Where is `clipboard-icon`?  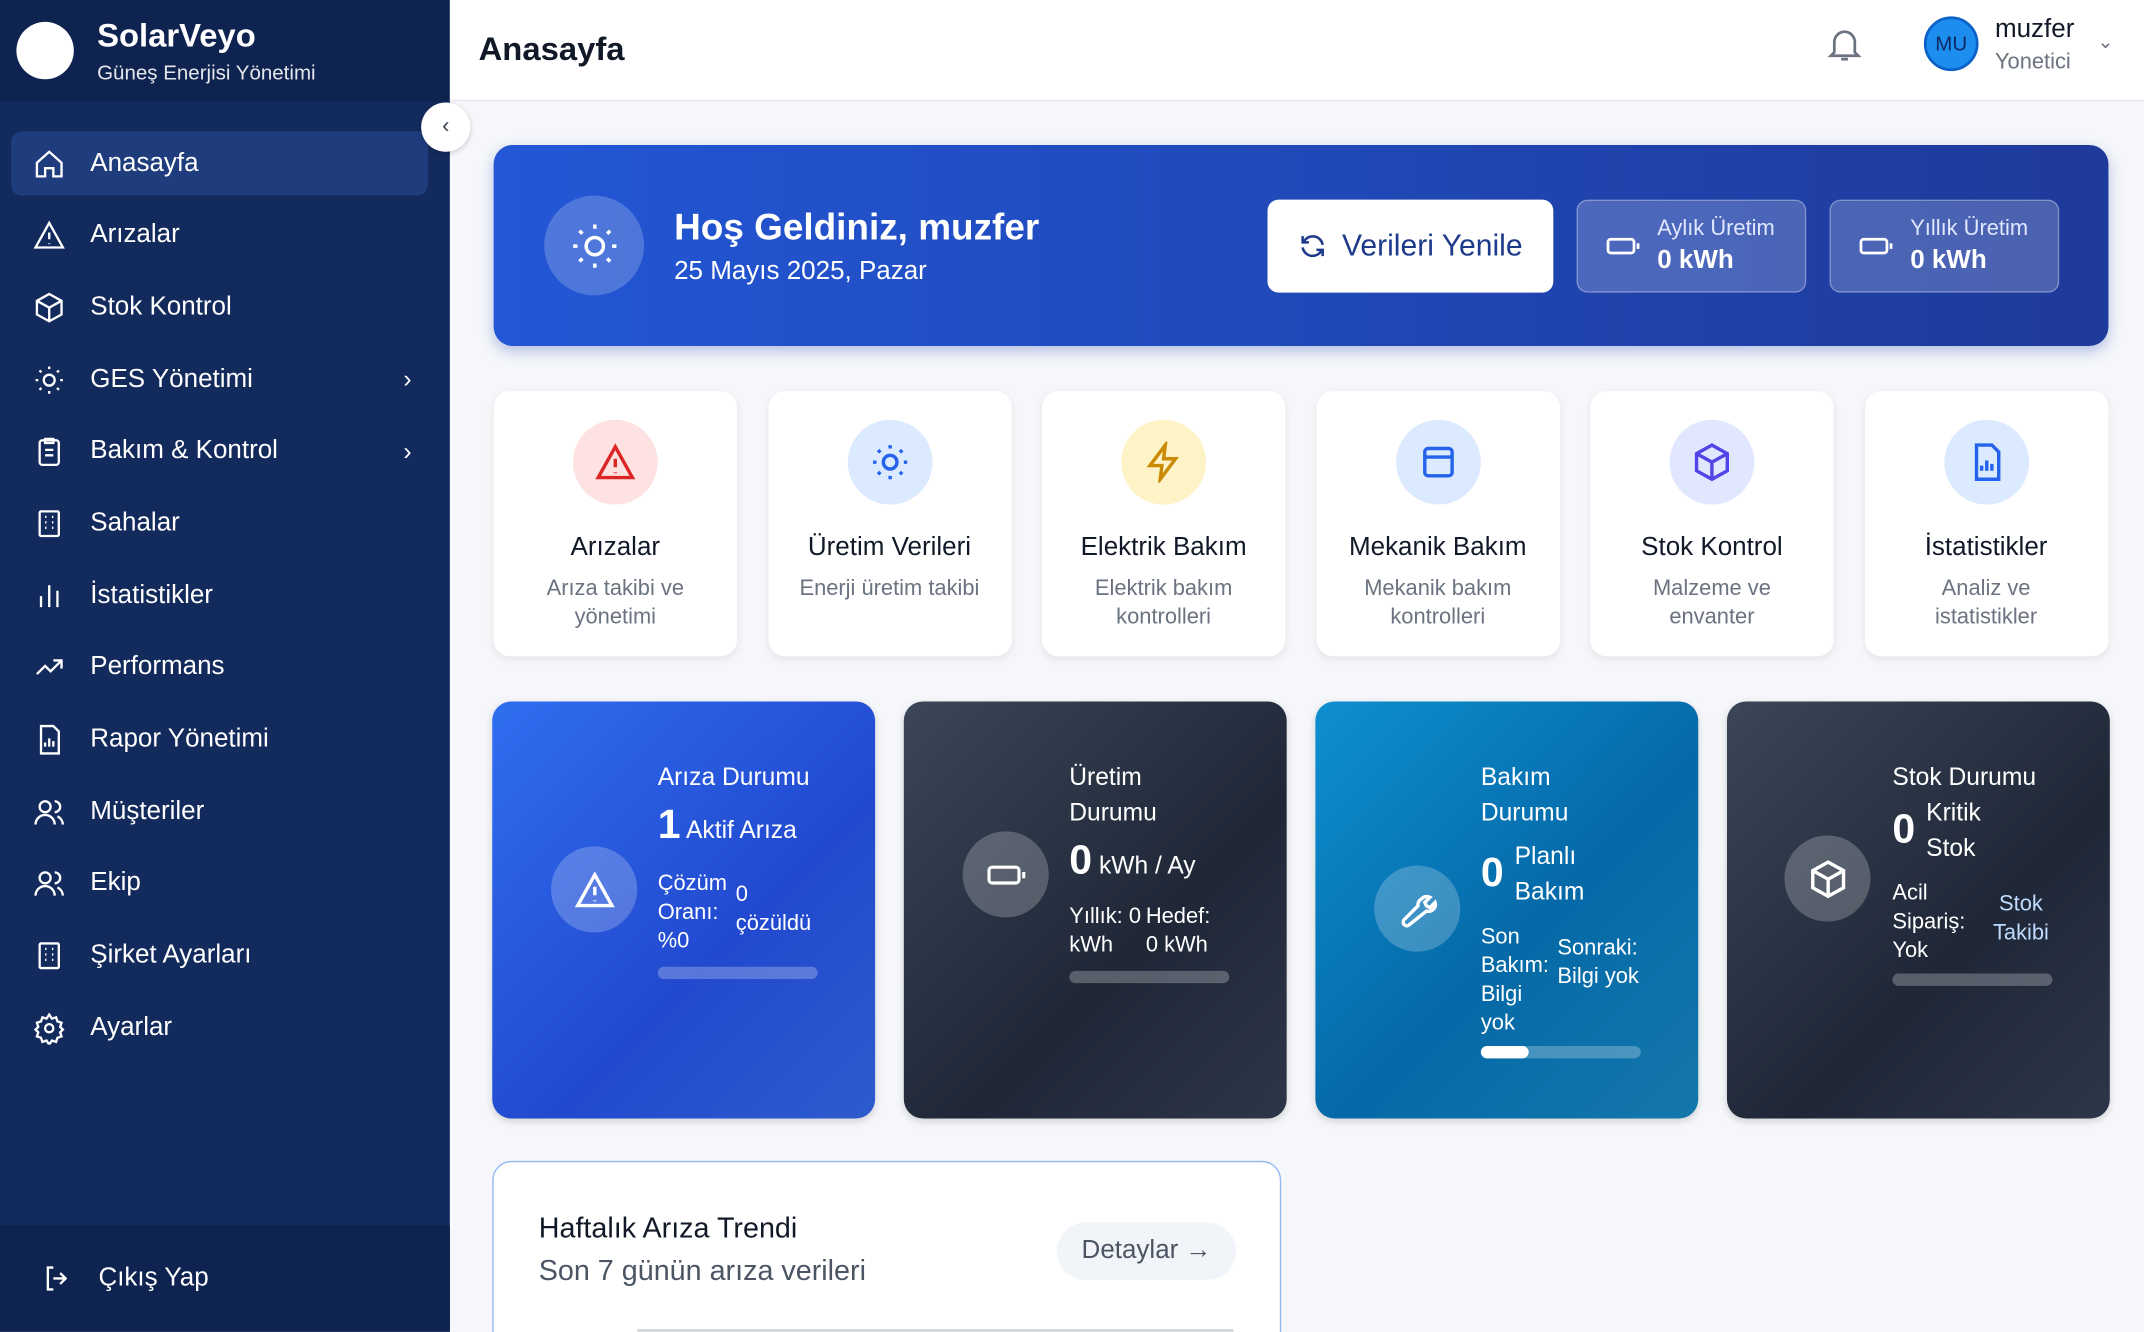
clipboard-icon is located at coordinates (49, 452).